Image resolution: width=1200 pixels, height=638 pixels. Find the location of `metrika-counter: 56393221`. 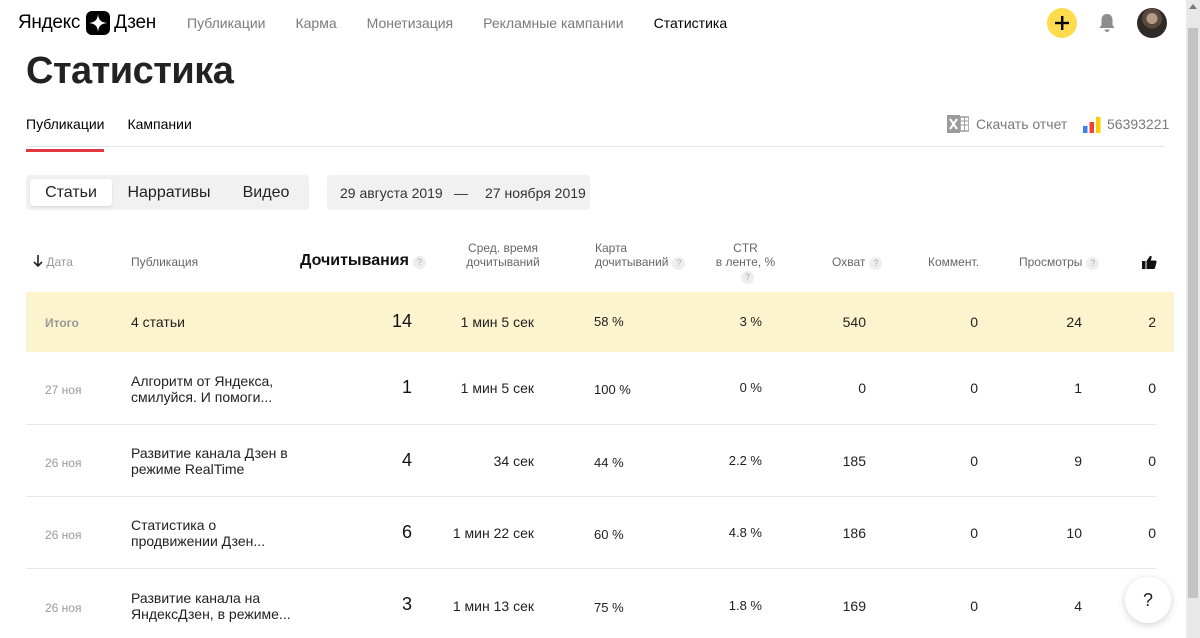

metrika-counter: 56393221 is located at coordinates (1126, 124).